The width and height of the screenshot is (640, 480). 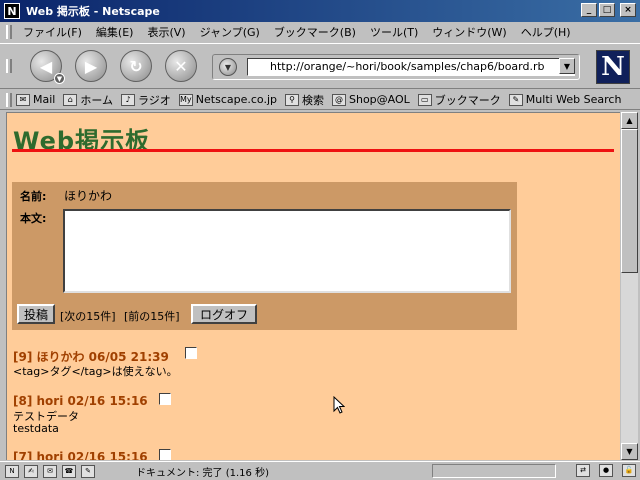 I want to click on address-book-icon: ☎, so click(x=69, y=471).